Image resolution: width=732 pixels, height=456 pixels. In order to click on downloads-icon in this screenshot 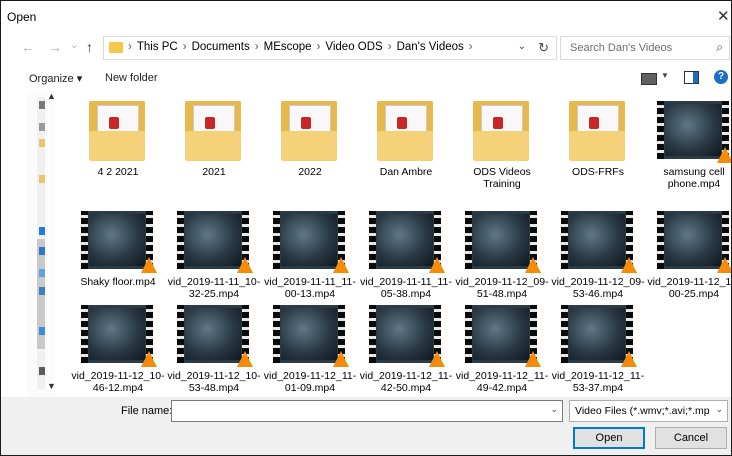, I will do `click(42, 331)`.